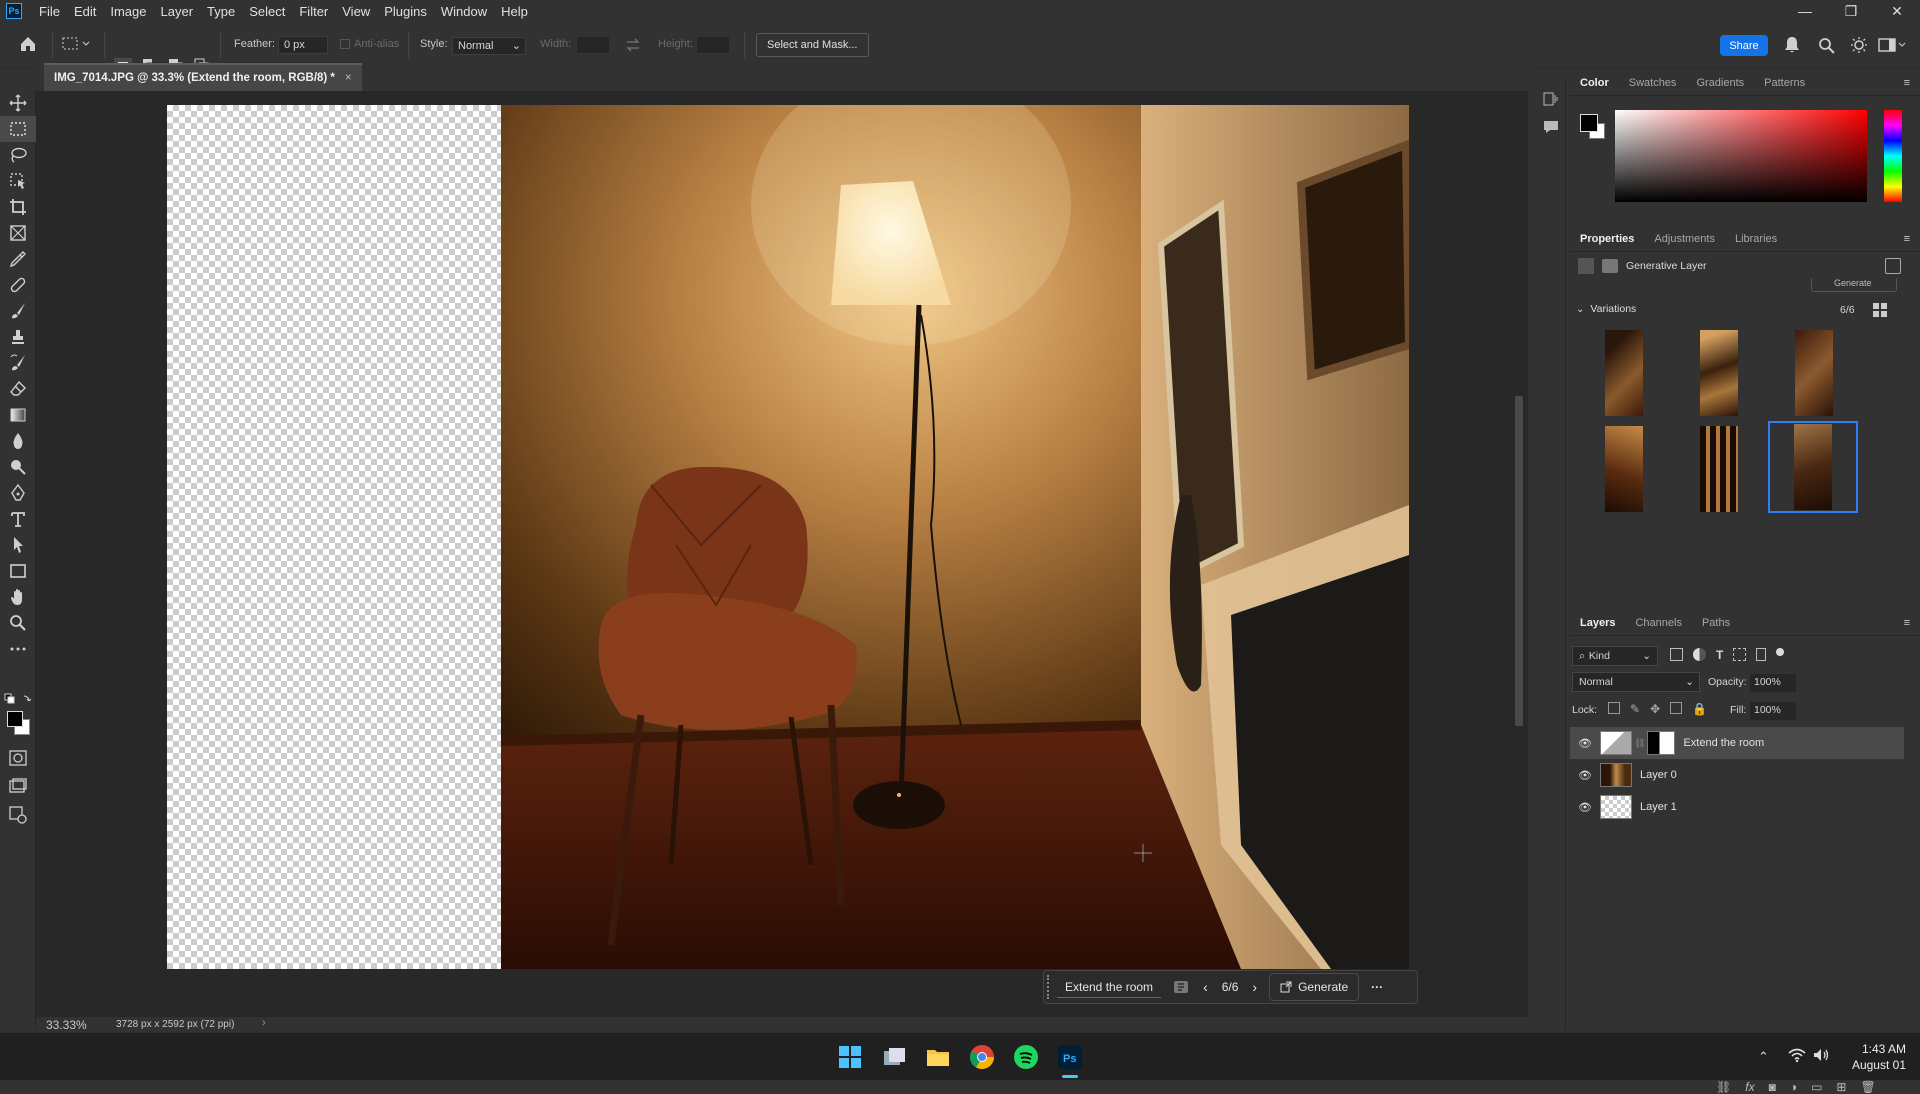 The image size is (1920, 1094). Describe the element at coordinates (18, 597) in the screenshot. I see `hand-tool-icon` at that location.